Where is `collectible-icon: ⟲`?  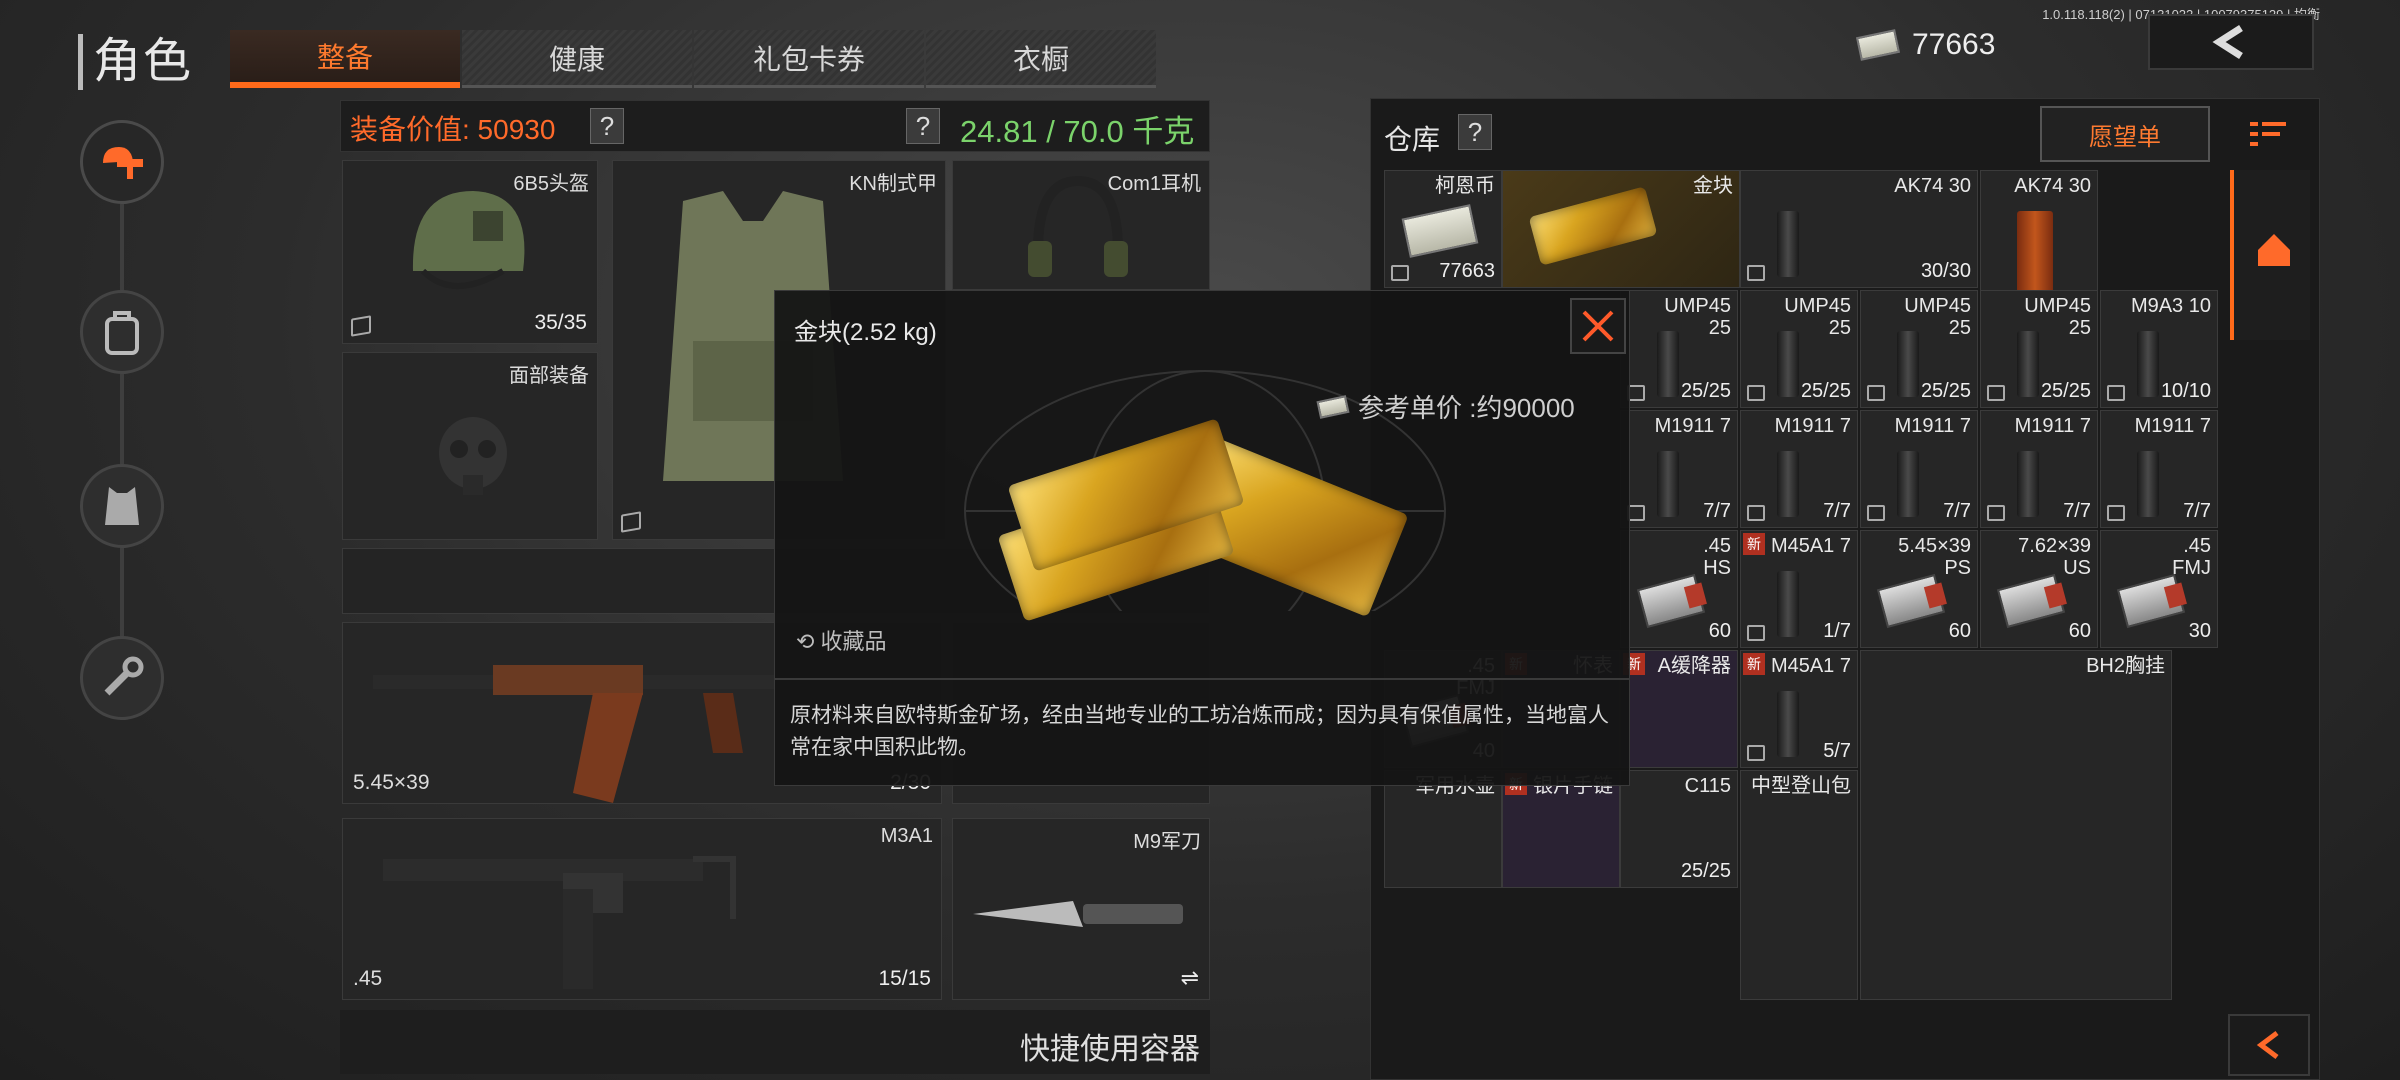
collectible-icon: ⟲ is located at coordinates (808, 641).